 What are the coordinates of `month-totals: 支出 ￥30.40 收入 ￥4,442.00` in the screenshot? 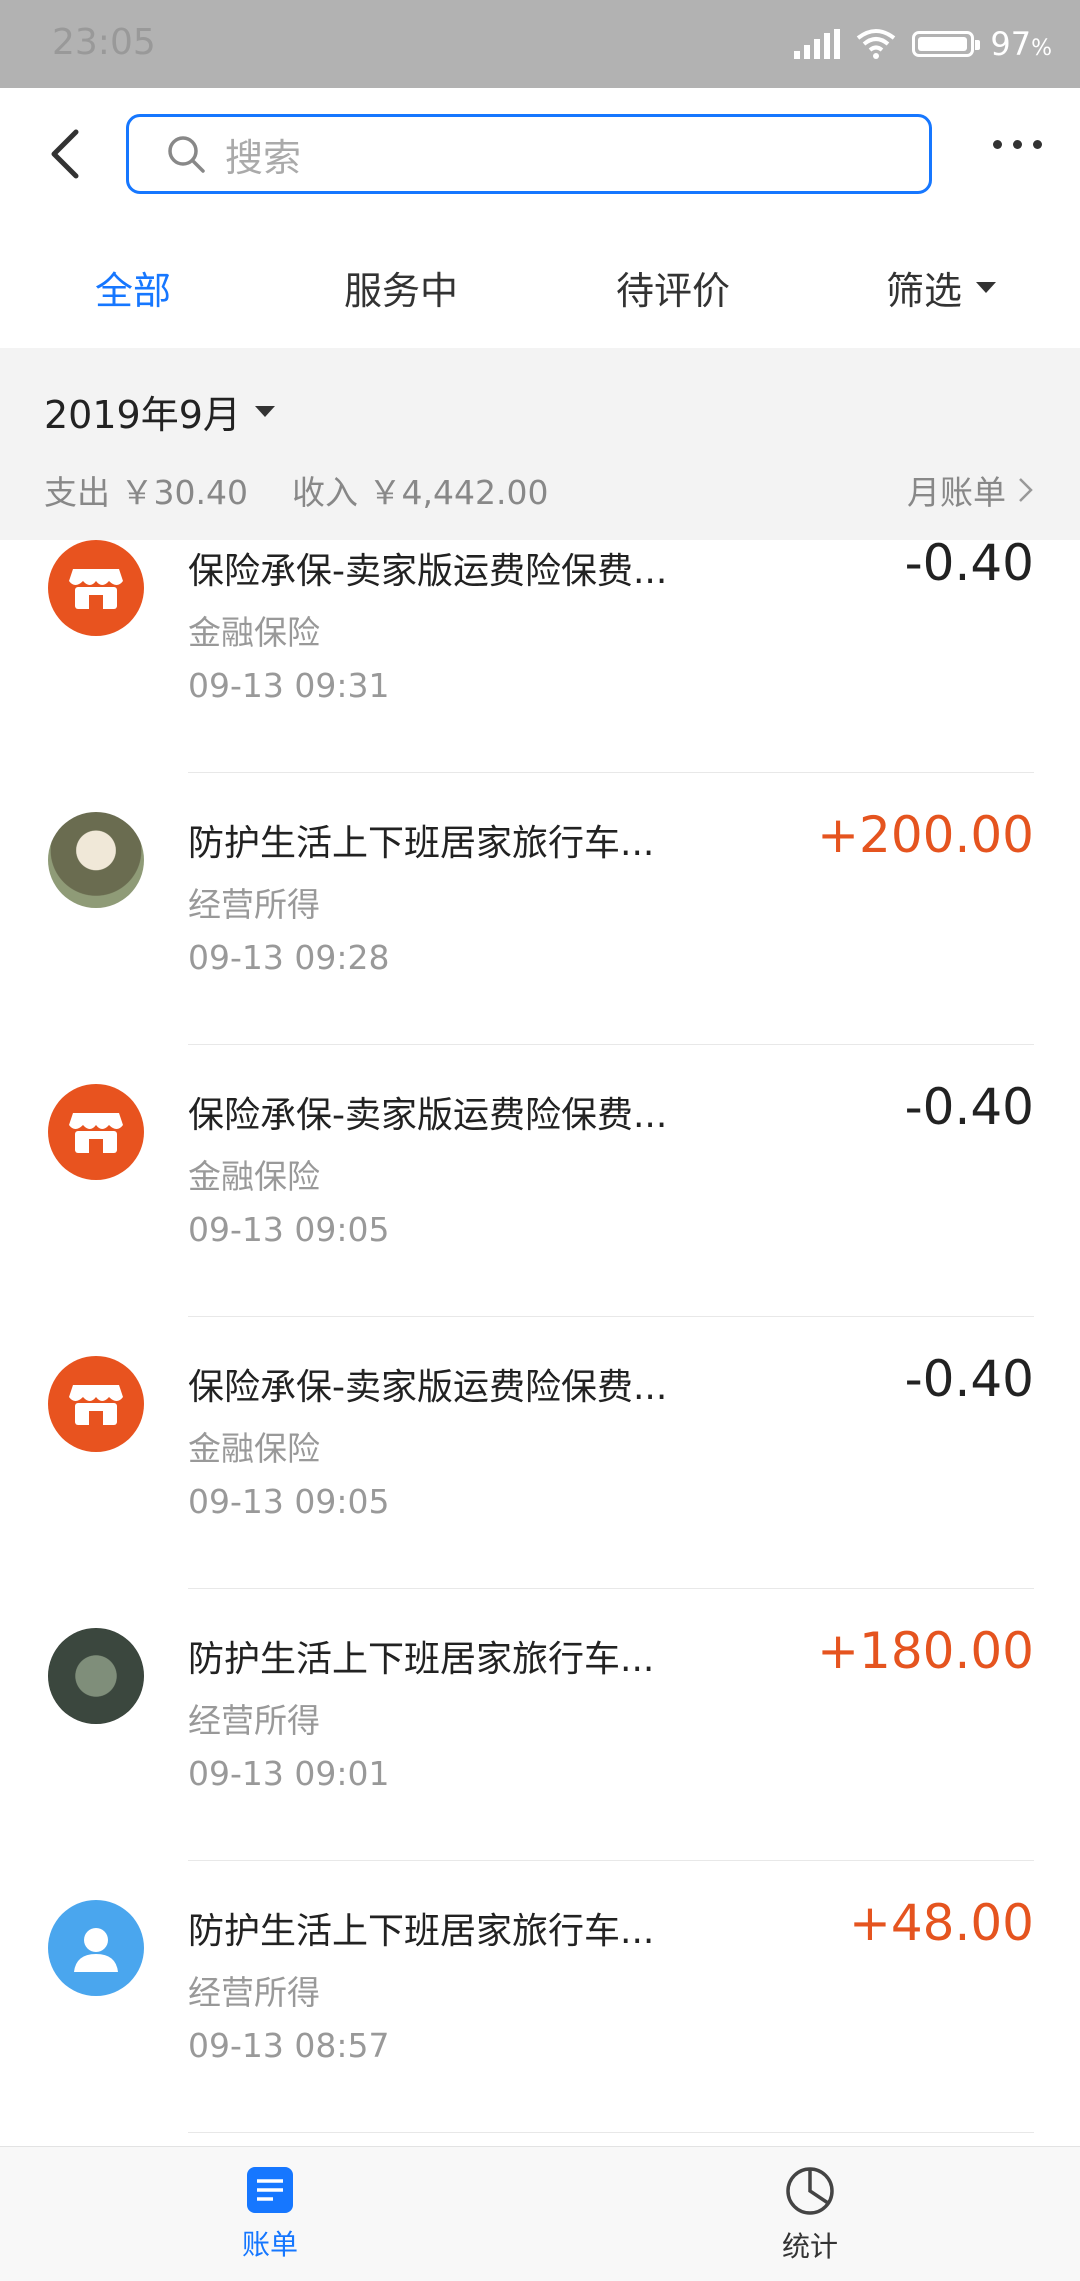 It's located at (296, 490).